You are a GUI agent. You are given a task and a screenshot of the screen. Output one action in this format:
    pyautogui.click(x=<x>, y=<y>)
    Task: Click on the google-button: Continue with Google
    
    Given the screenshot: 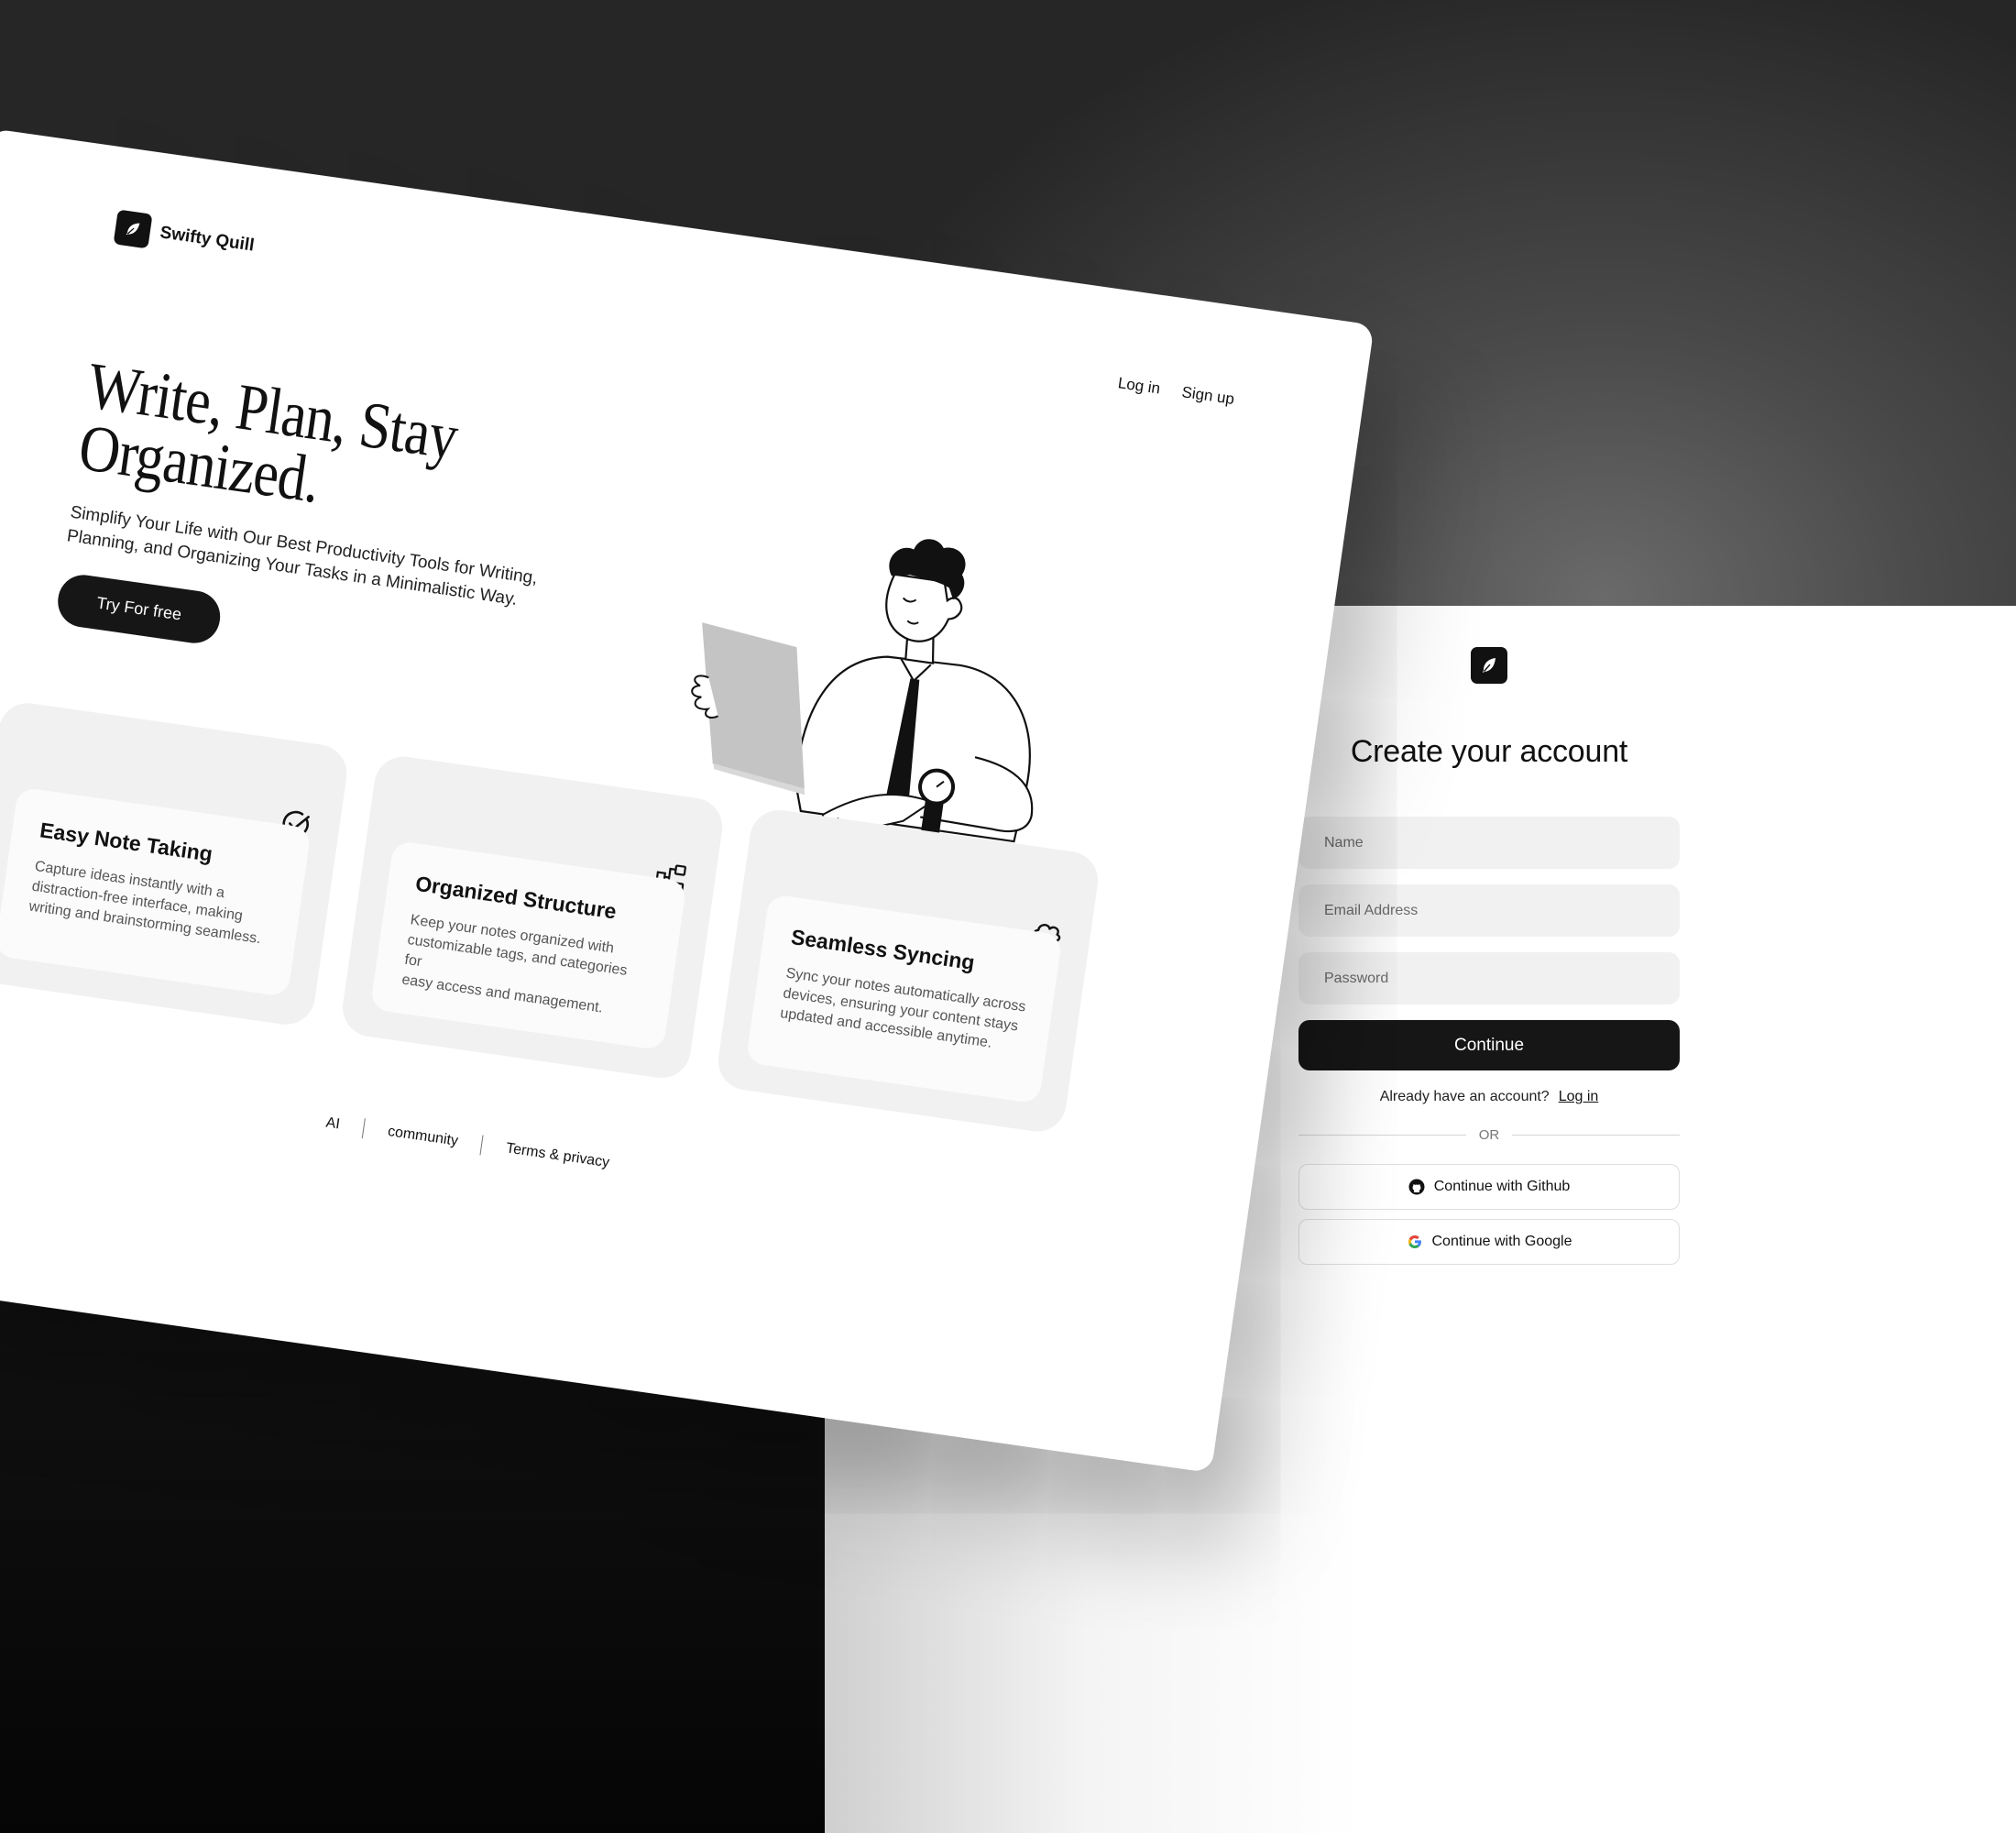 What is the action you would take?
    pyautogui.click(x=1489, y=1242)
    